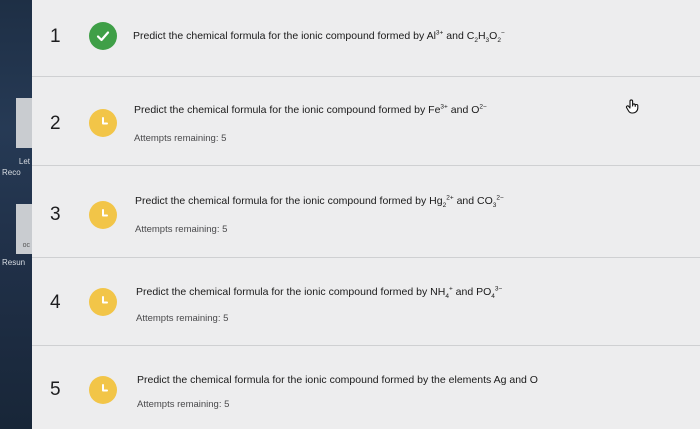 The width and height of the screenshot is (700, 429). Describe the element at coordinates (55, 214) in the screenshot. I see `question-number: 3` at that location.